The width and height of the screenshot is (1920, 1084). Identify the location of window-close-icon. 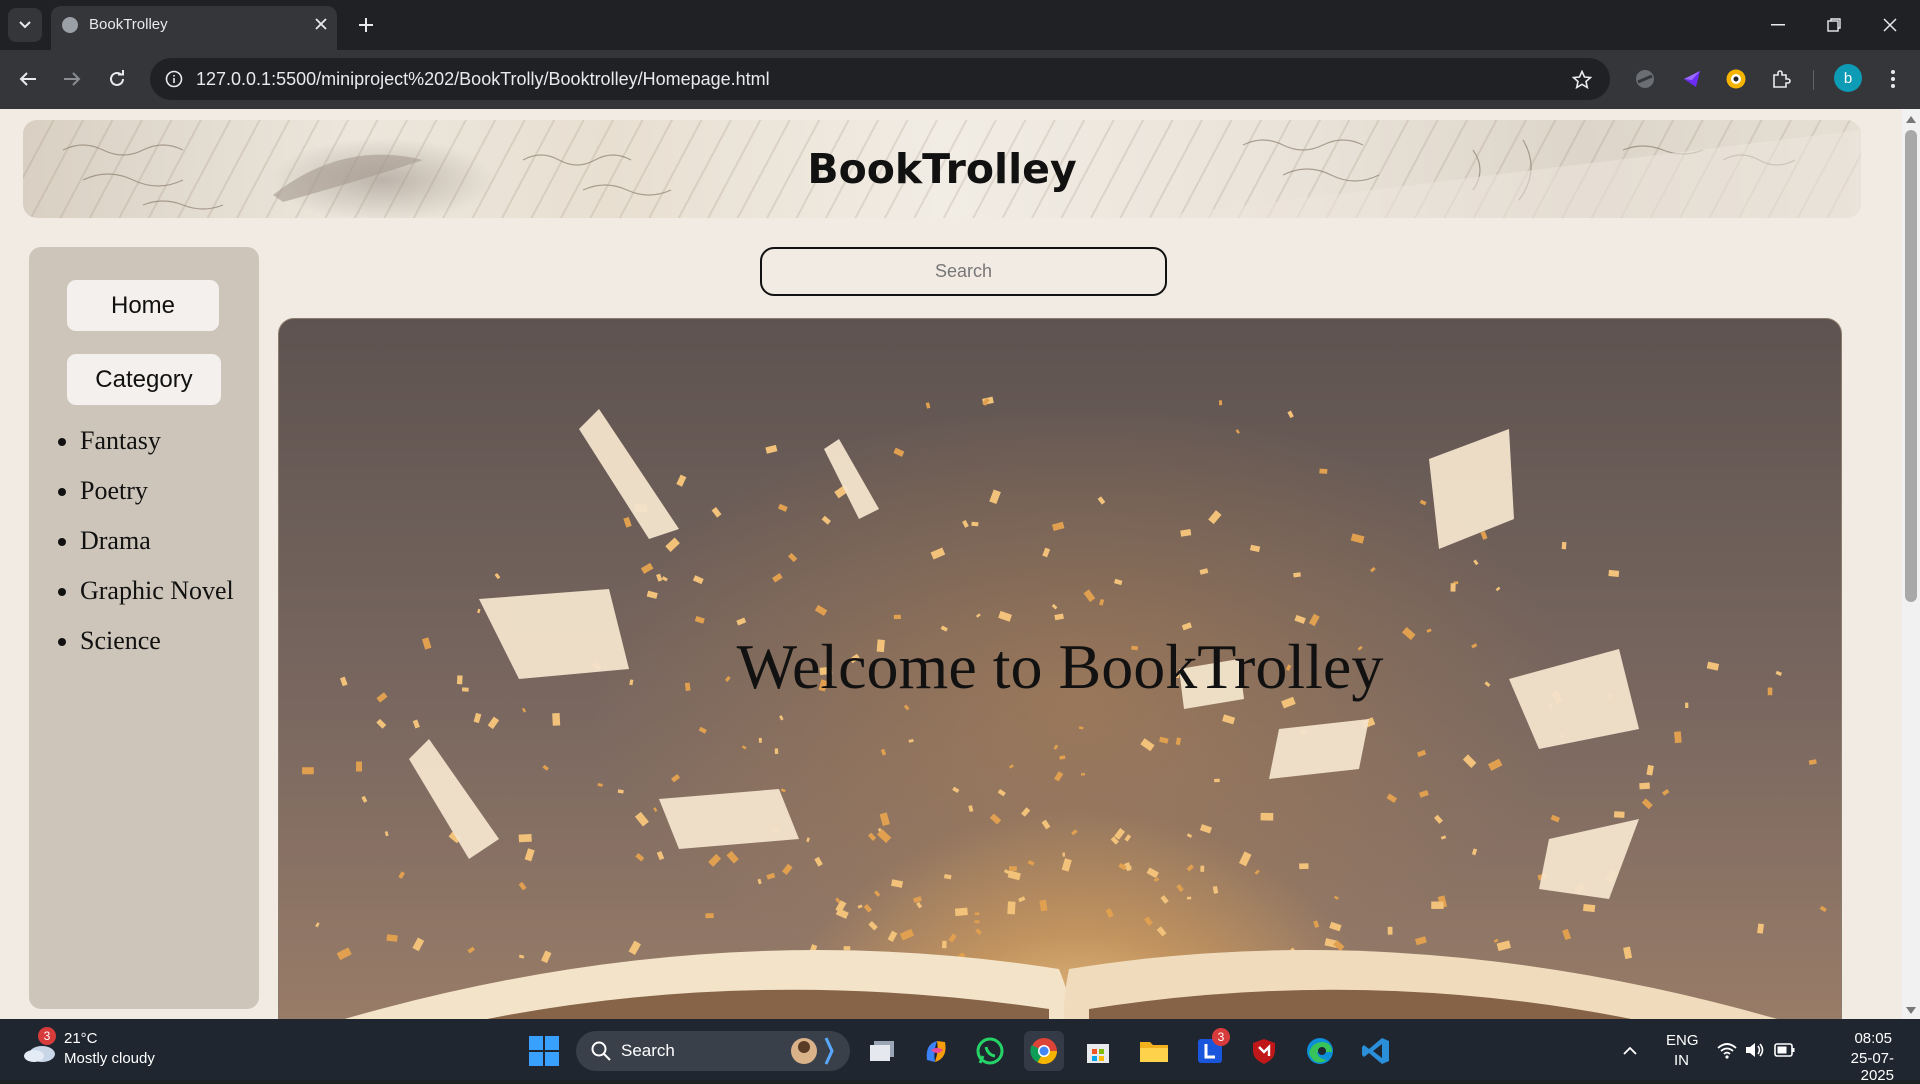
(1890, 25).